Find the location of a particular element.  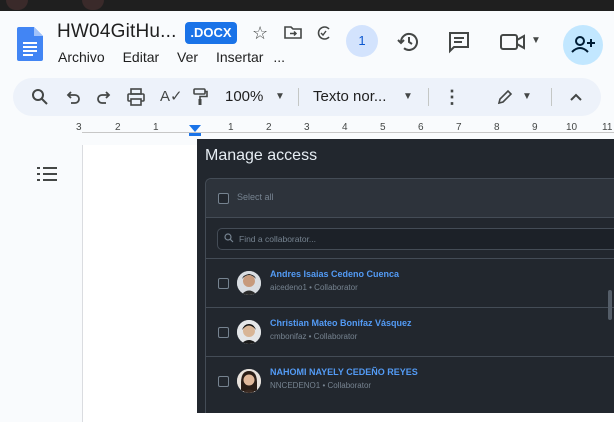

ruler-number: 6 is located at coordinates (421, 127).